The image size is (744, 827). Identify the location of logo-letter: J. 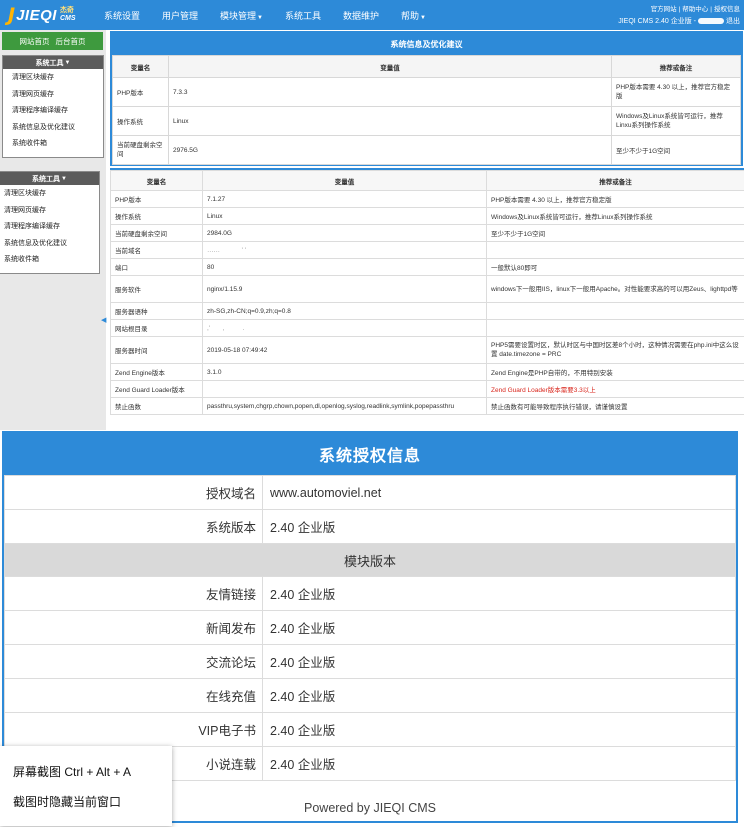
(12, 15).